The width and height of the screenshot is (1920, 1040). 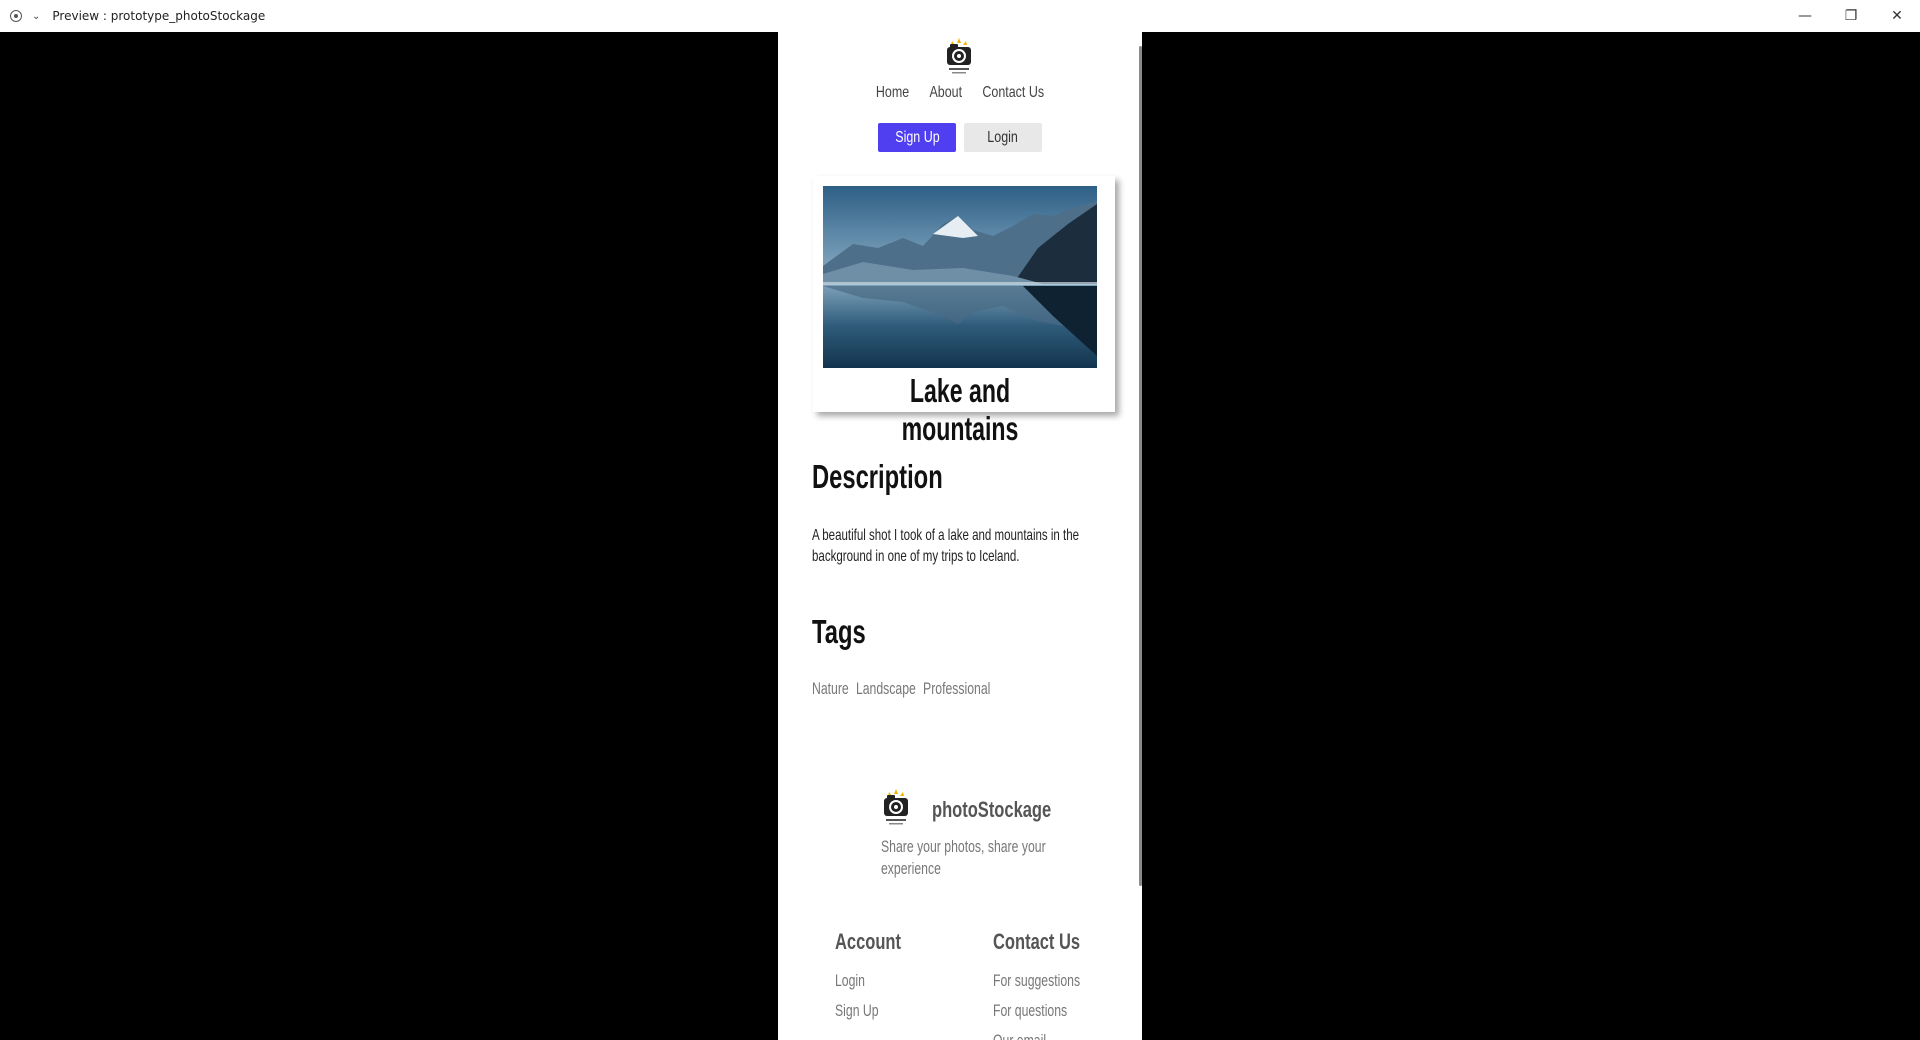 I want to click on sign-up-button: Sign Up, so click(x=917, y=137).